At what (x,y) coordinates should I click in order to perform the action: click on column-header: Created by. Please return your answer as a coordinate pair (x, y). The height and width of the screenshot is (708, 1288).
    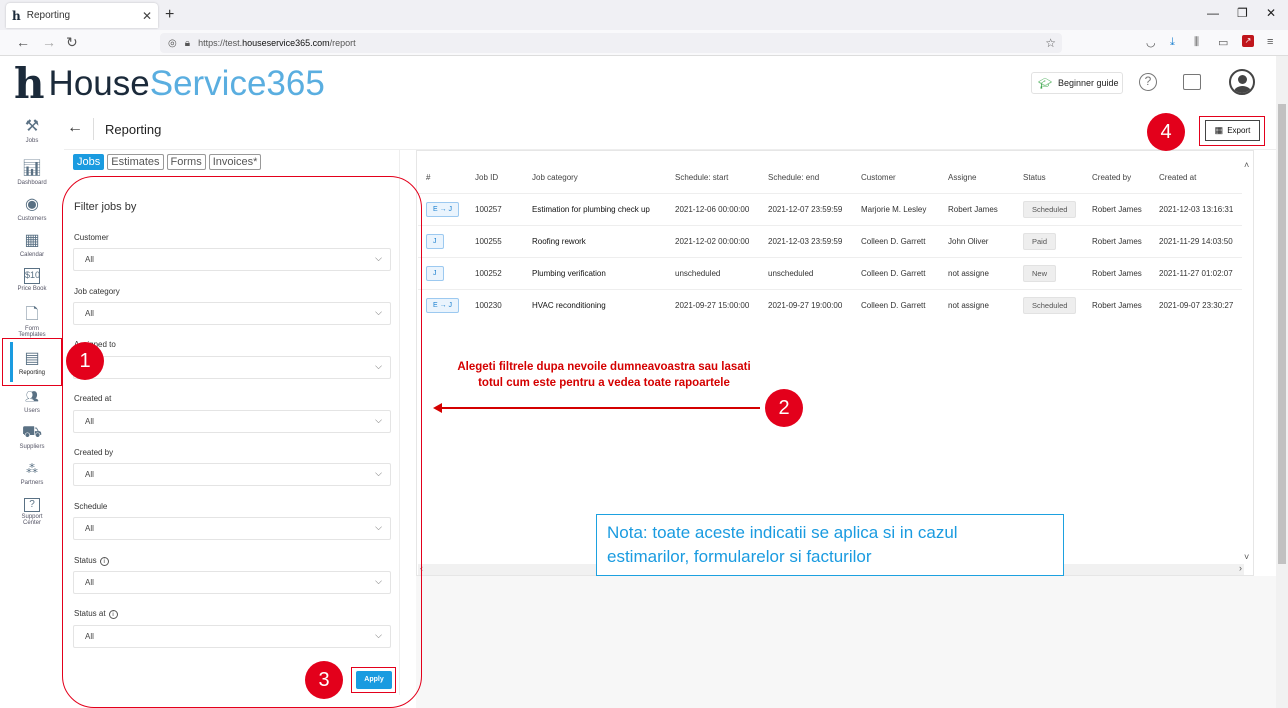
    Looking at the image, I should click on (1117, 178).